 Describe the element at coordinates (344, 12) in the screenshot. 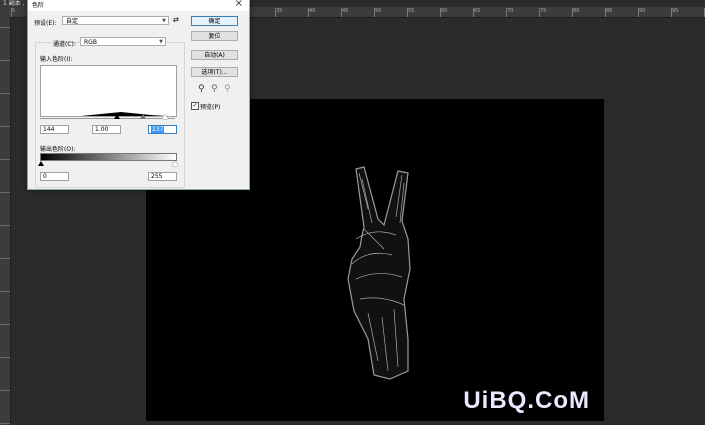

I see `ruler-tick-label: 45` at that location.